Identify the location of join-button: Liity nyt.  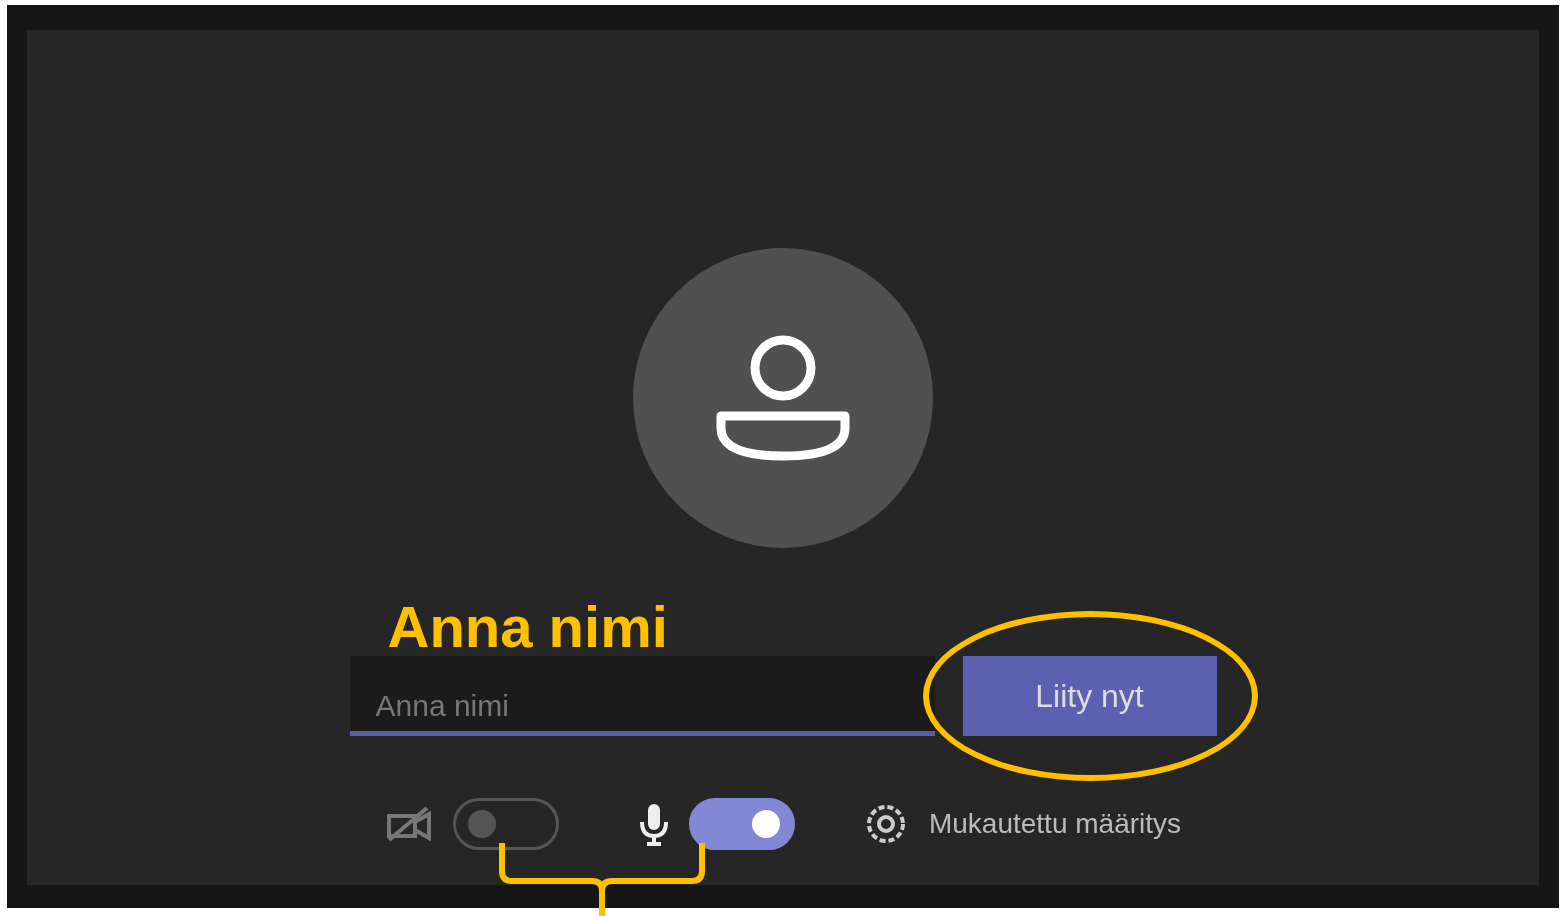
(1089, 696).